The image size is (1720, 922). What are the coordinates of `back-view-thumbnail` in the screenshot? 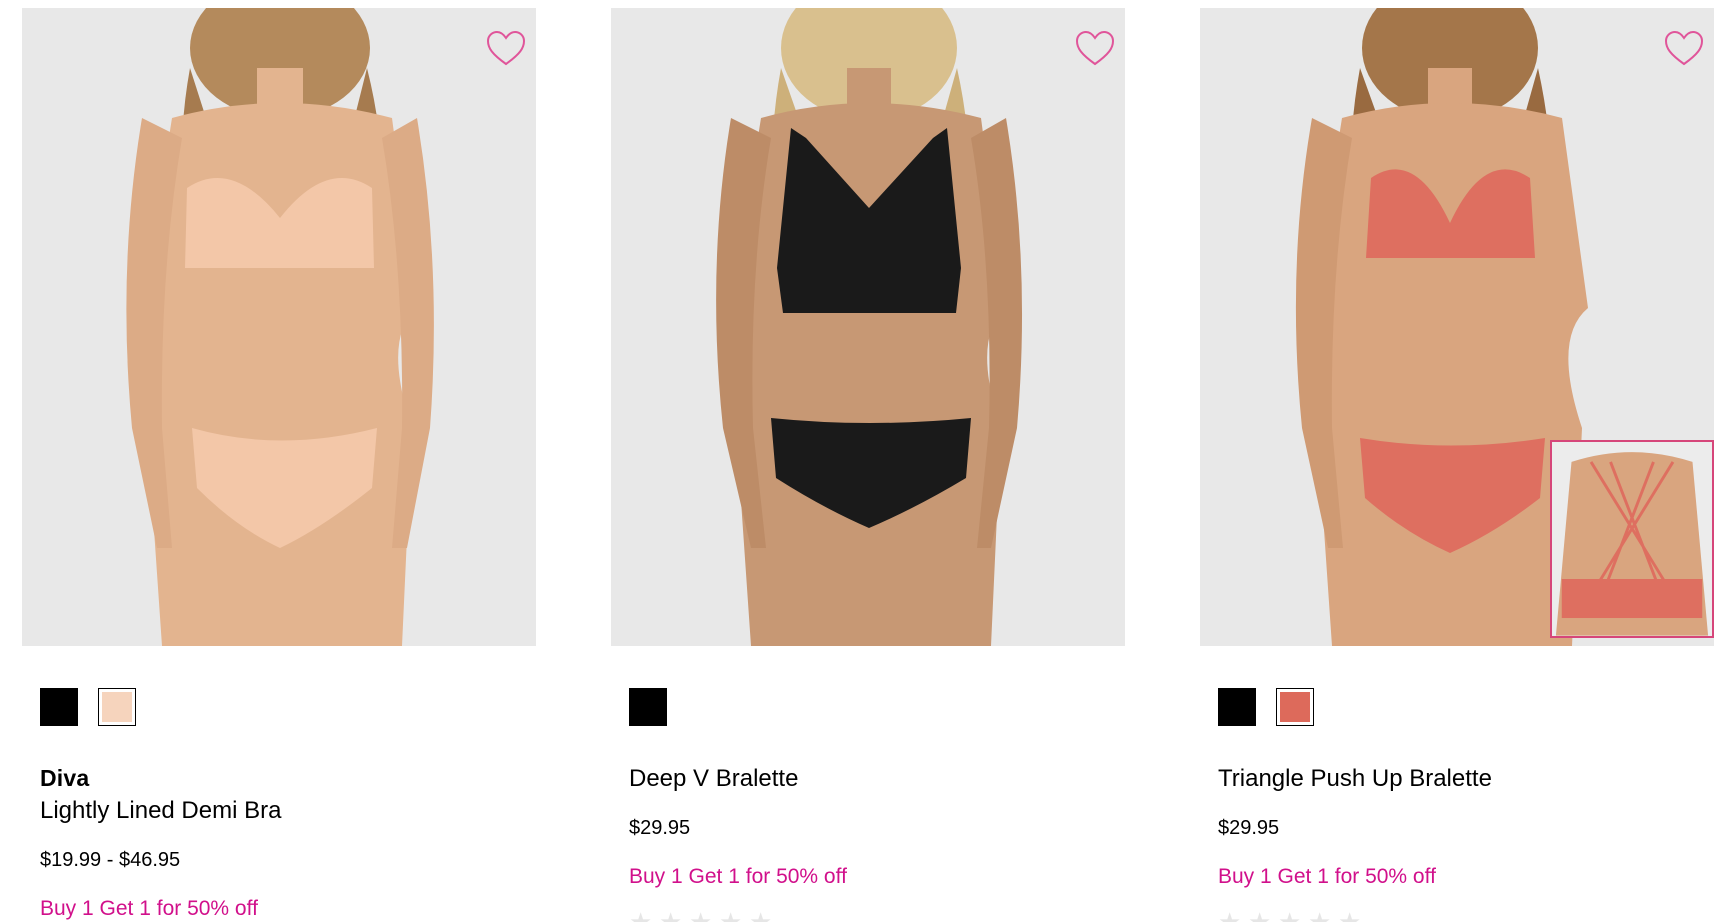 It's located at (1632, 539).